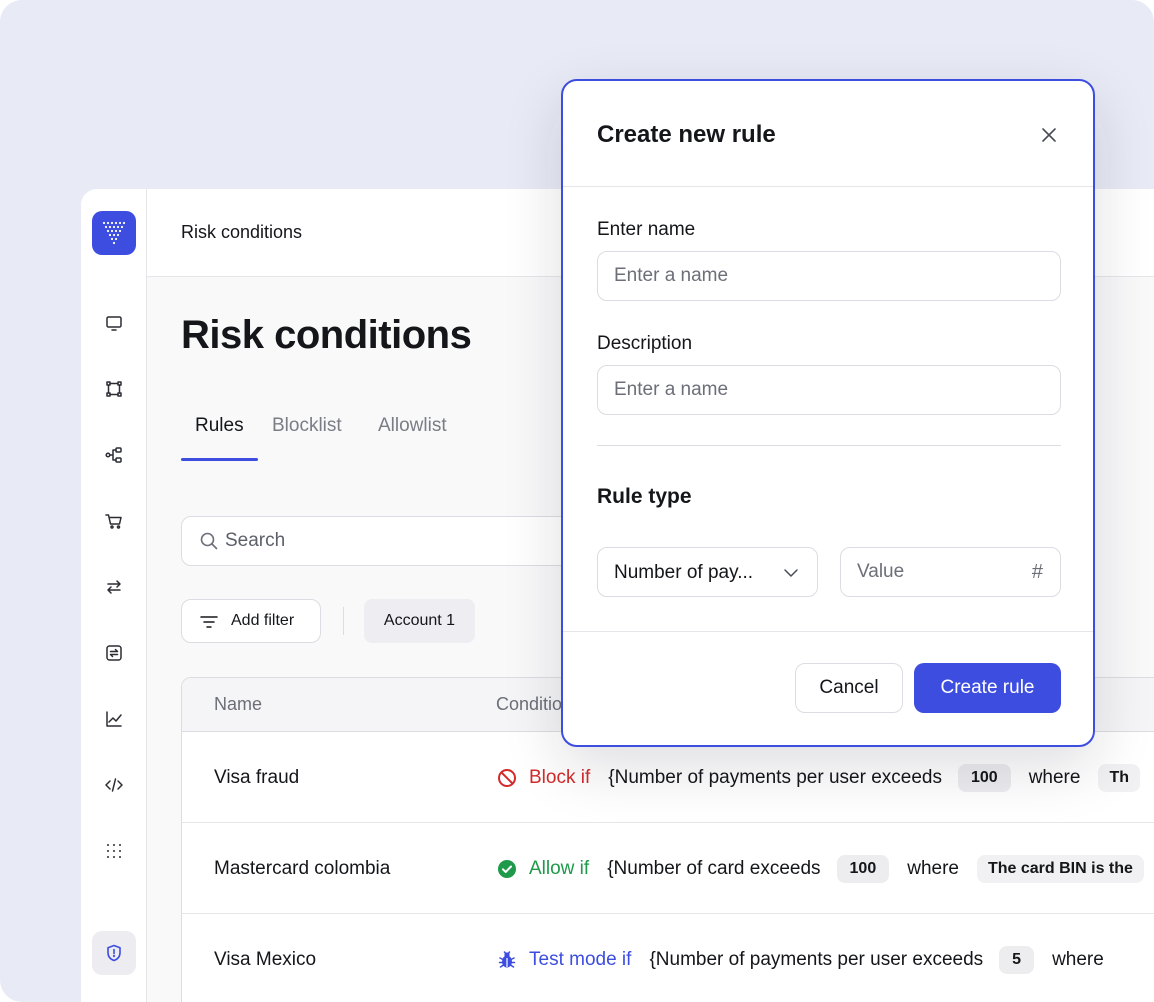 Image resolution: width=1154 pixels, height=1002 pixels. What do you see at coordinates (405, 541) in the screenshot?
I see `search-input` at bounding box center [405, 541].